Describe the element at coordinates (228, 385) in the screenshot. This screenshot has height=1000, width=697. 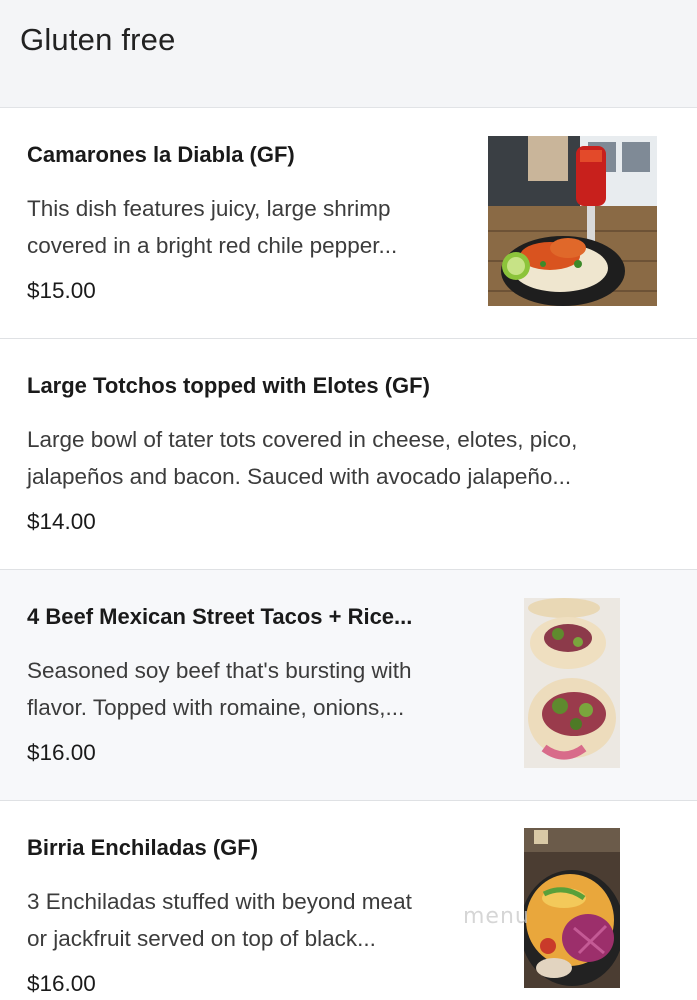
I see `item-name: Large Totchos topped with Elotes (GF)` at that location.